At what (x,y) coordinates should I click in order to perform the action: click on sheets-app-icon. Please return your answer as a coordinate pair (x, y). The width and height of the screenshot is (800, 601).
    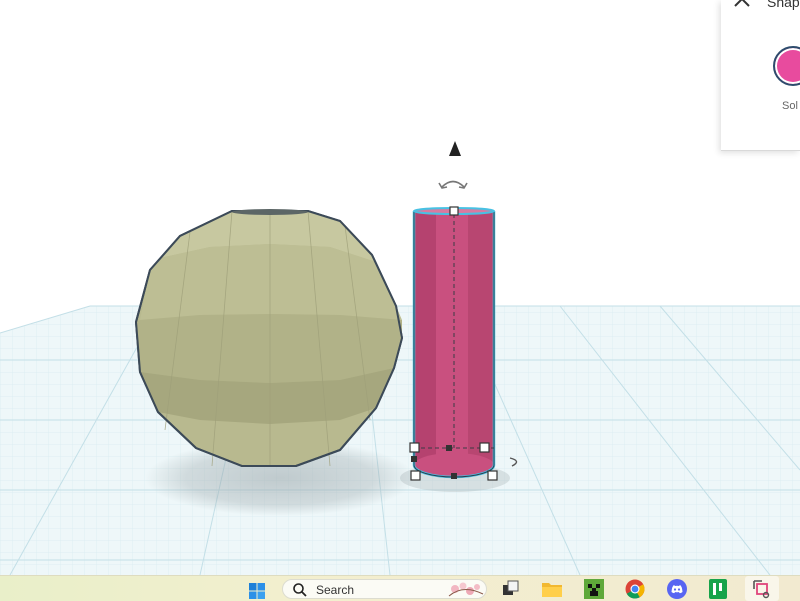
    Looking at the image, I should click on (718, 589).